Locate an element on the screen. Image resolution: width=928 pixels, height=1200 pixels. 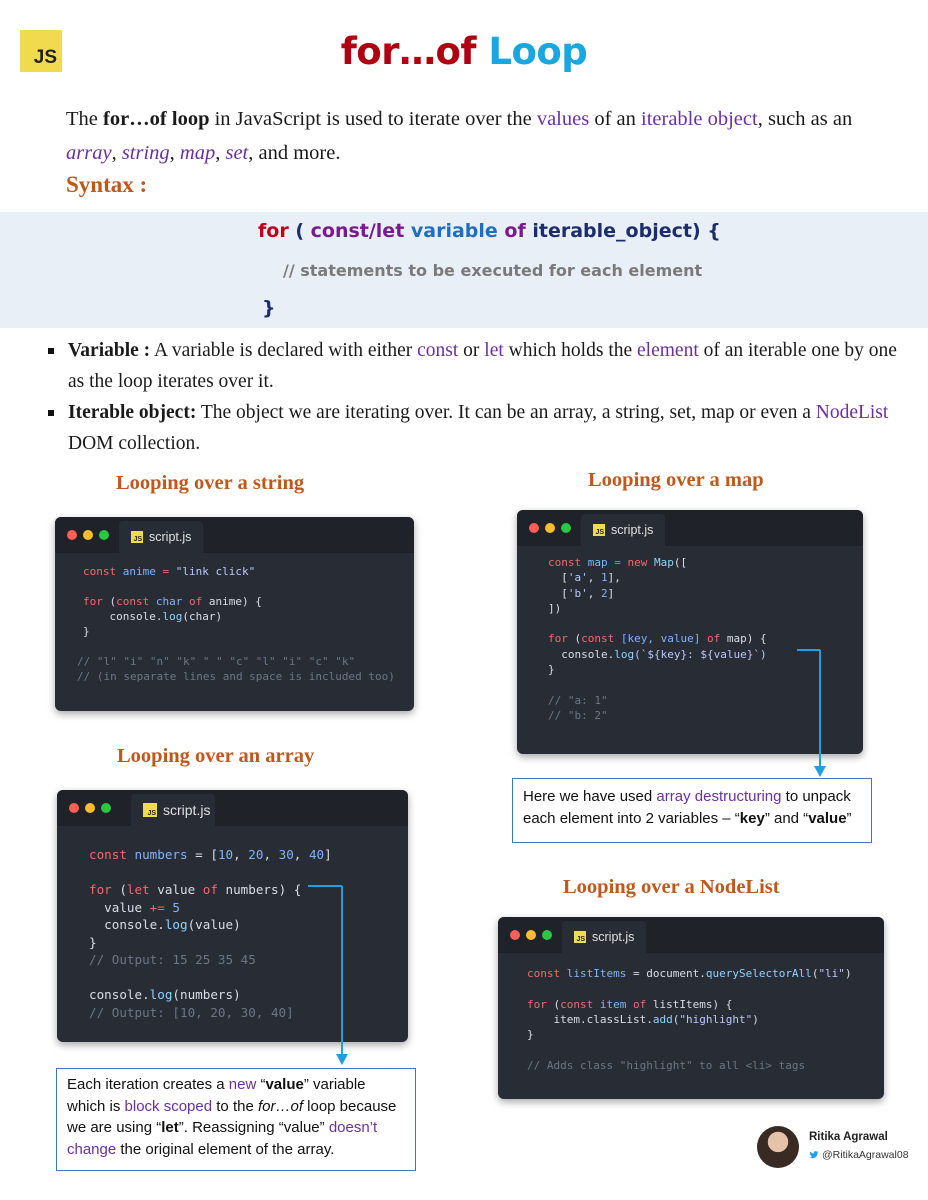
avatar is located at coordinates (778, 1147).